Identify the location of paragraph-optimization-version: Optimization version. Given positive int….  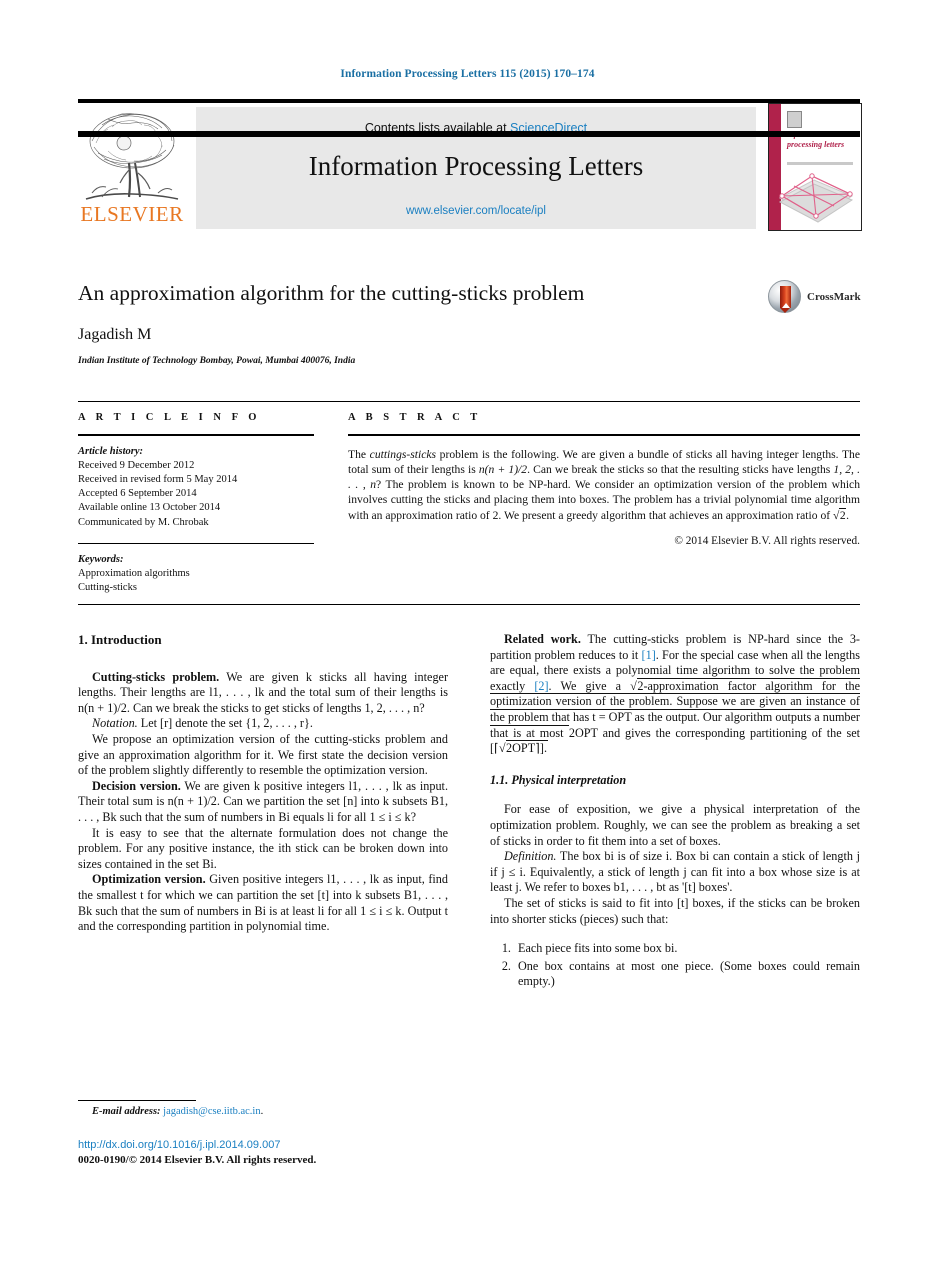
(263, 903).